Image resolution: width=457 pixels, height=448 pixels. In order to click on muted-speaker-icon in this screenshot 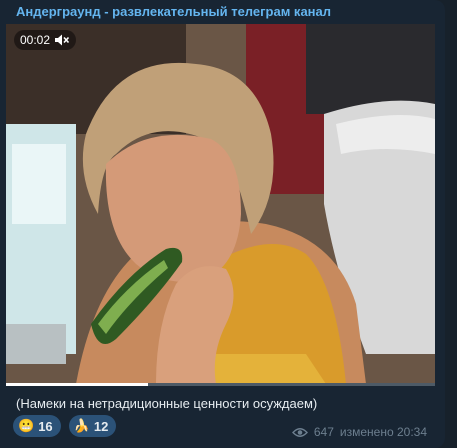, I will do `click(62, 40)`.